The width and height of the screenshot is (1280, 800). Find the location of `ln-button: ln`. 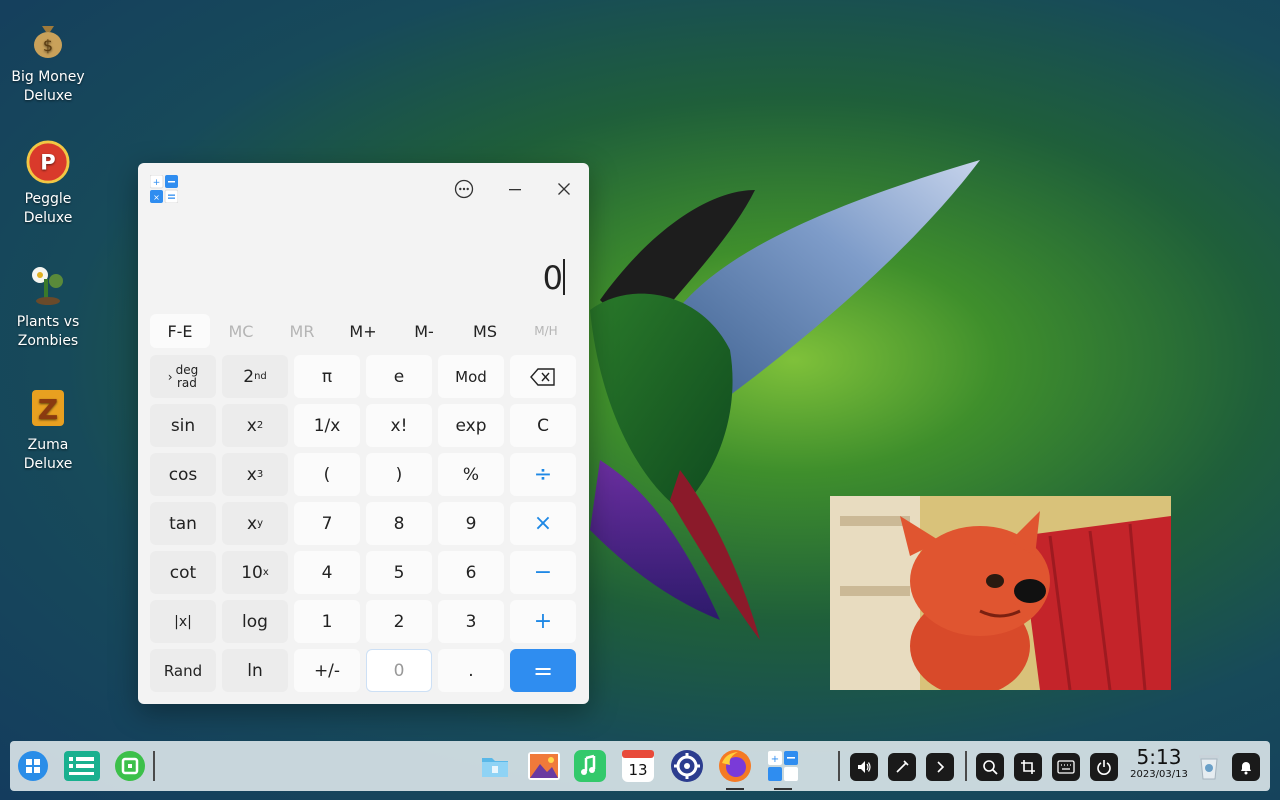

ln-button: ln is located at coordinates (255, 670).